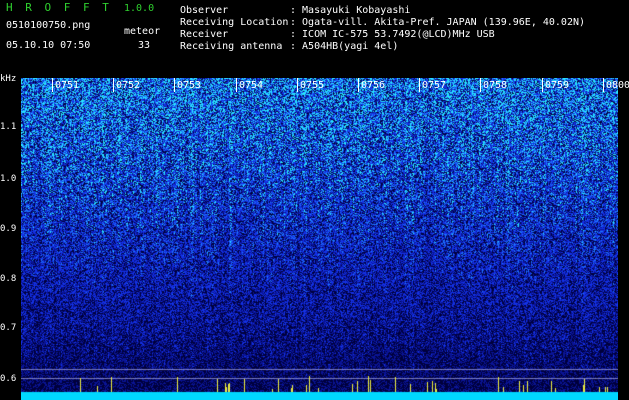 The height and width of the screenshot is (400, 629). Describe the element at coordinates (350, 10) in the screenshot. I see `observer-value: : Masayuki Kobayashi` at that location.